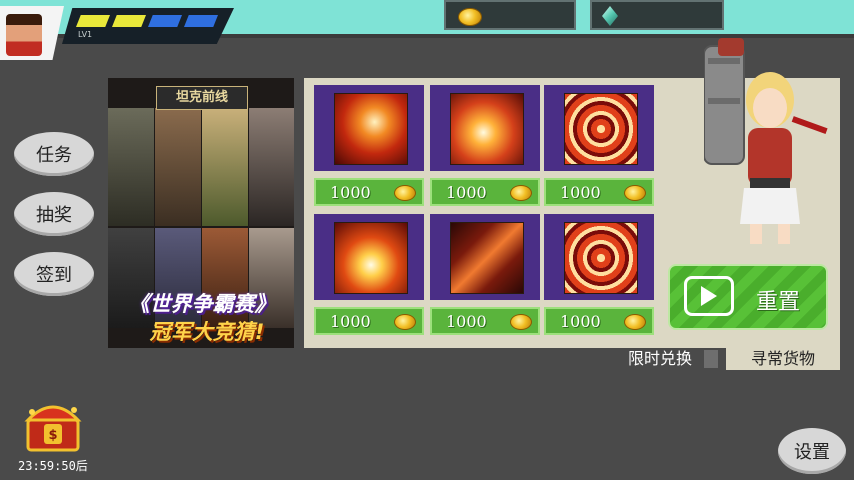  I want to click on tab-limited-exchange: 限时兑换, so click(661, 359).